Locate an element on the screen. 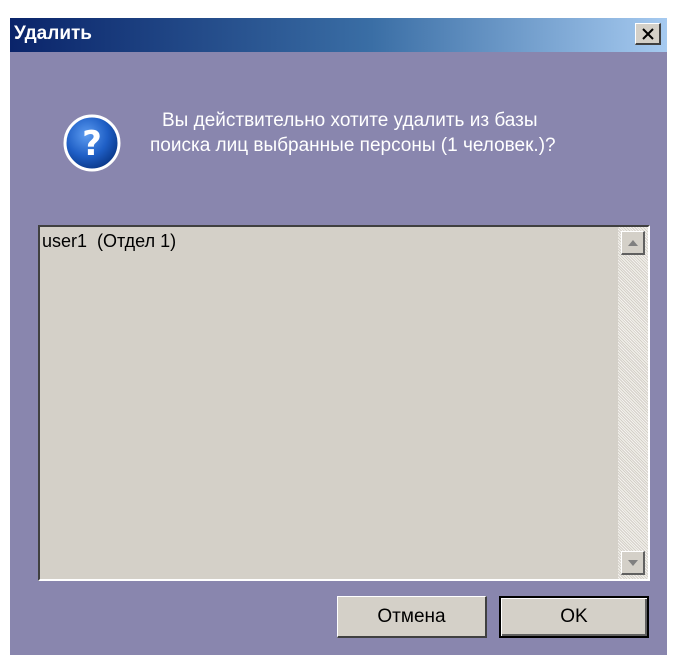 The height and width of the screenshot is (655, 674). vertical-scrollbar is located at coordinates (633, 403).